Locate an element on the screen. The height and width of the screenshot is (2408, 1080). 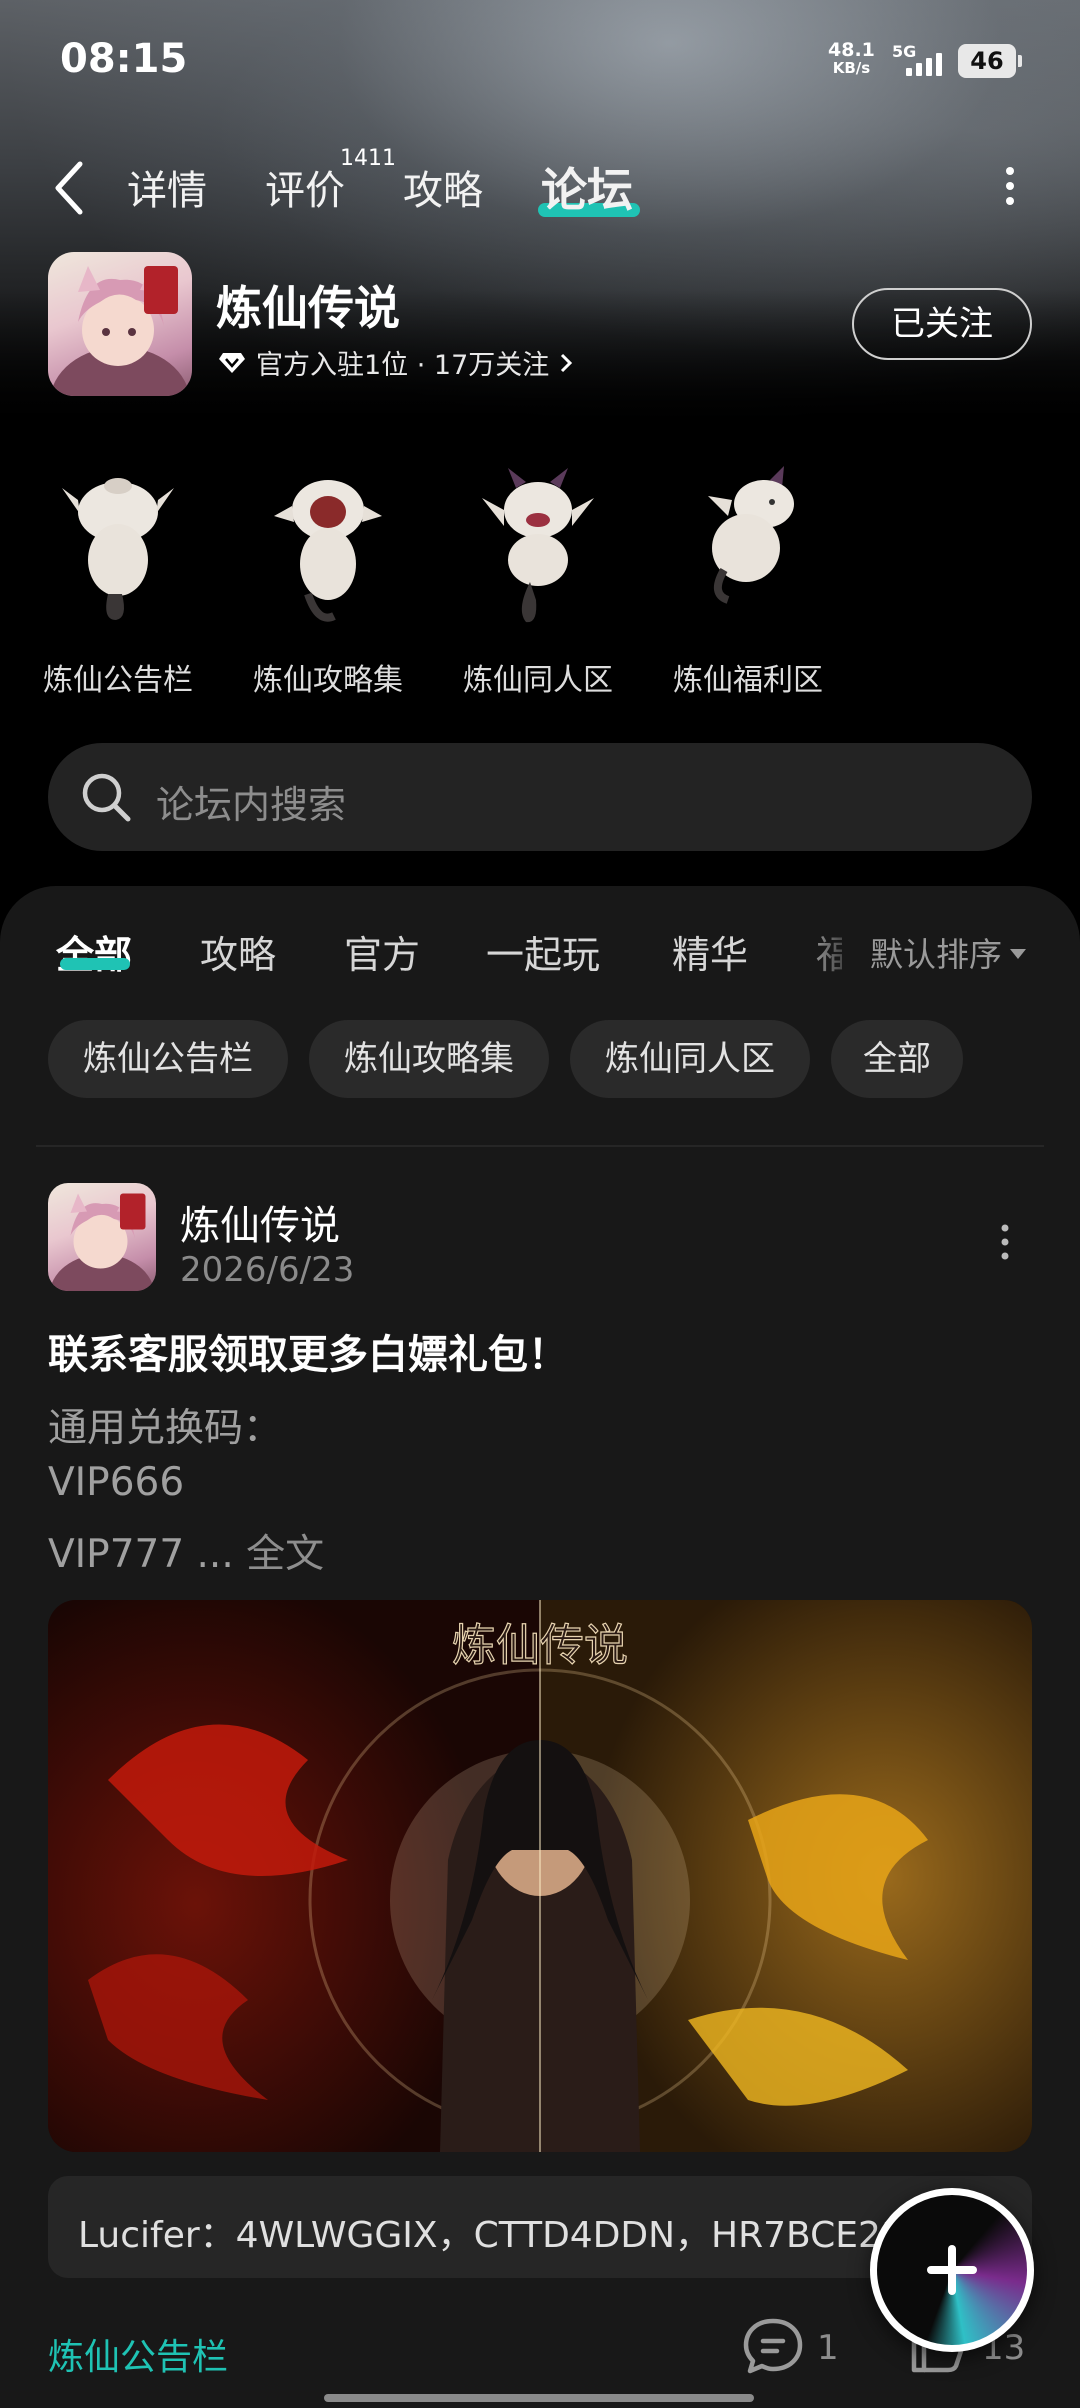
tab-forum: 论坛 is located at coordinates (587, 187).